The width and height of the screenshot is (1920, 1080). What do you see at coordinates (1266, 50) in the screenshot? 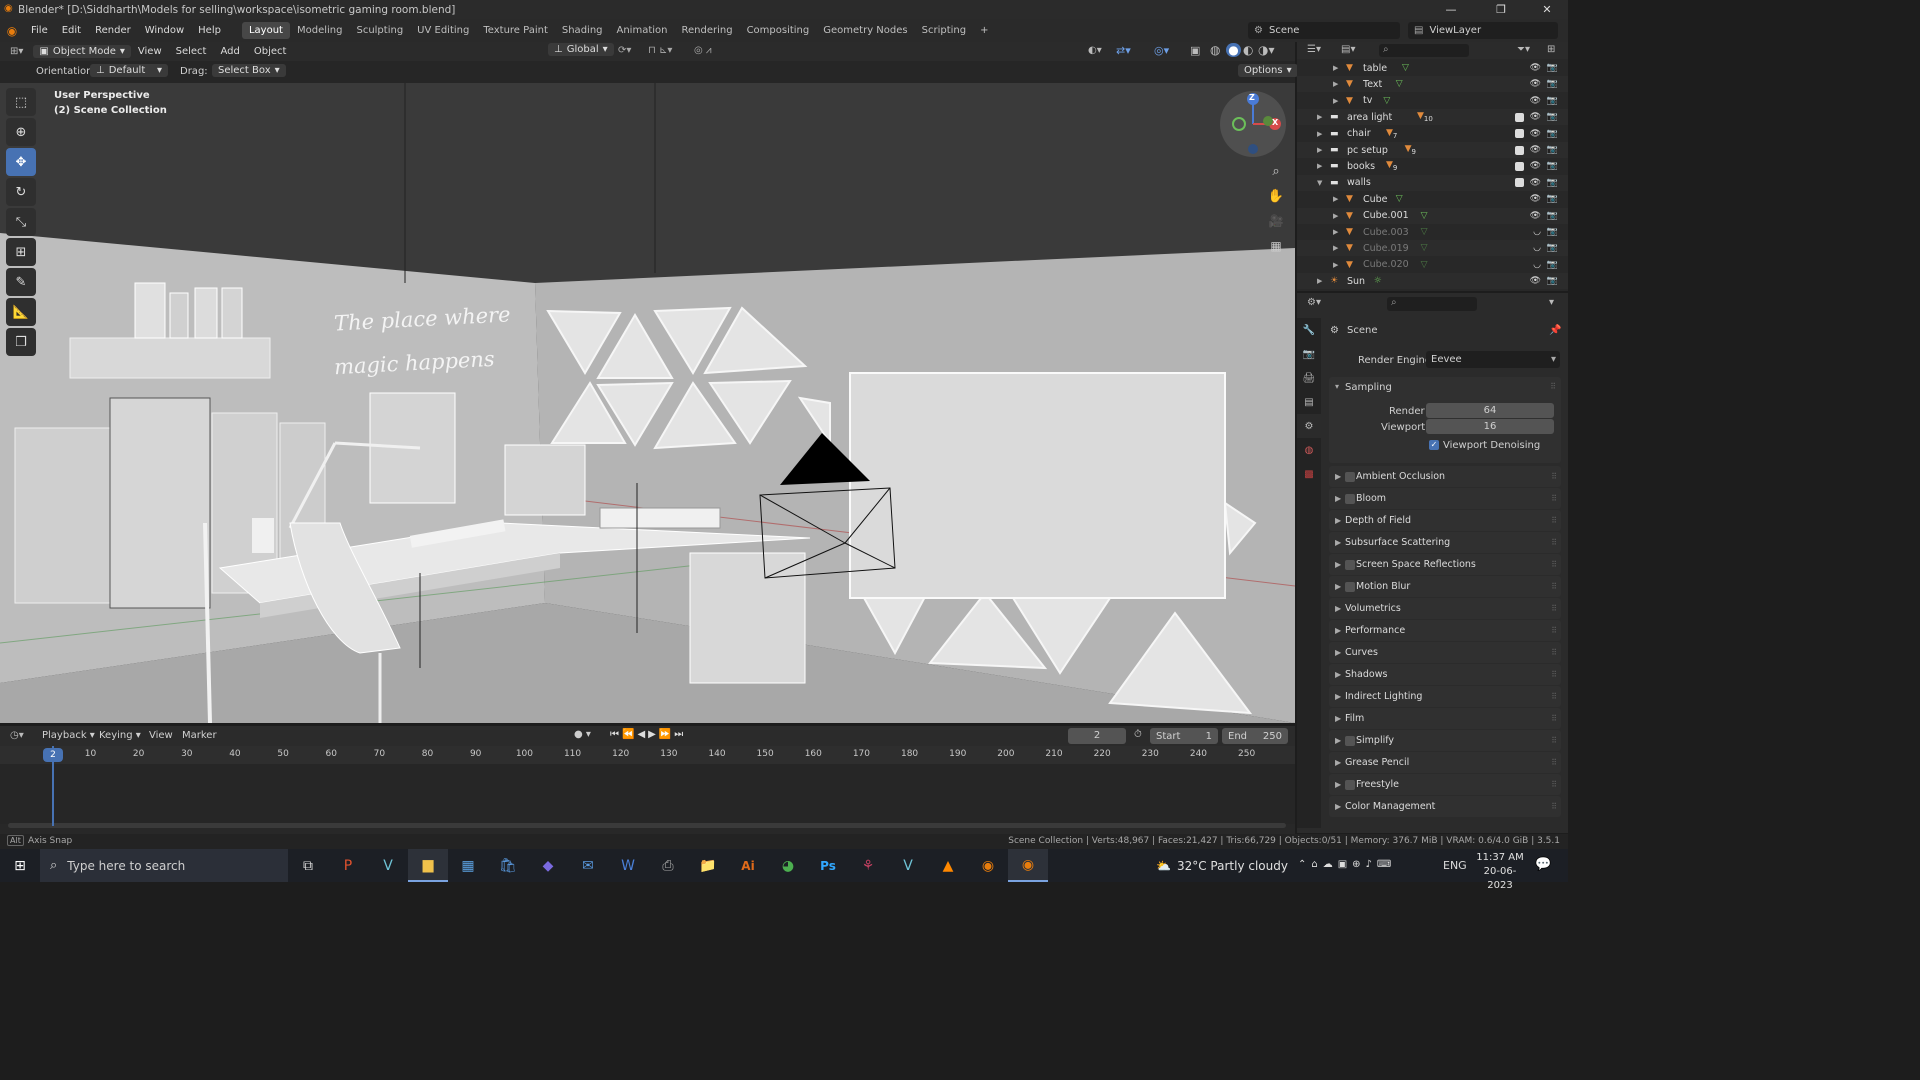
I see `rendered-shading-icon: ◑▾` at bounding box center [1266, 50].